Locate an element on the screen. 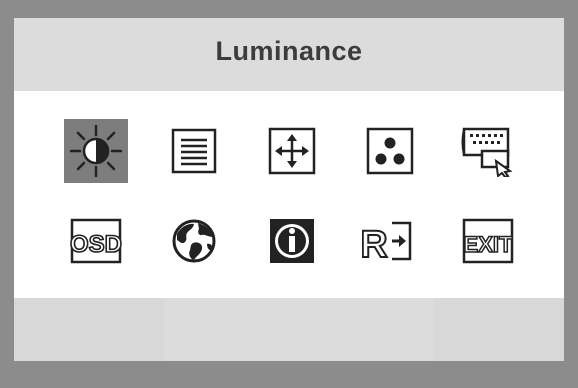 Image resolution: width=578 pixels, height=388 pixels. move-arrows-icon is located at coordinates (292, 151).